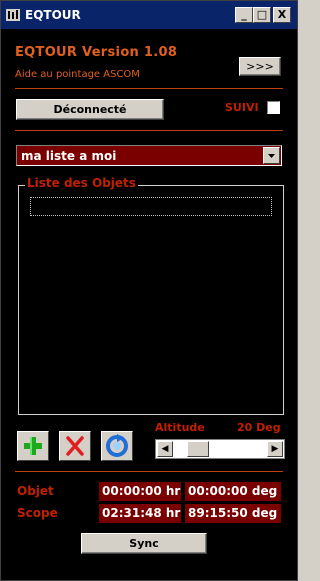 The height and width of the screenshot is (581, 320). What do you see at coordinates (35, 491) in the screenshot?
I see `objet-label: Objet` at bounding box center [35, 491].